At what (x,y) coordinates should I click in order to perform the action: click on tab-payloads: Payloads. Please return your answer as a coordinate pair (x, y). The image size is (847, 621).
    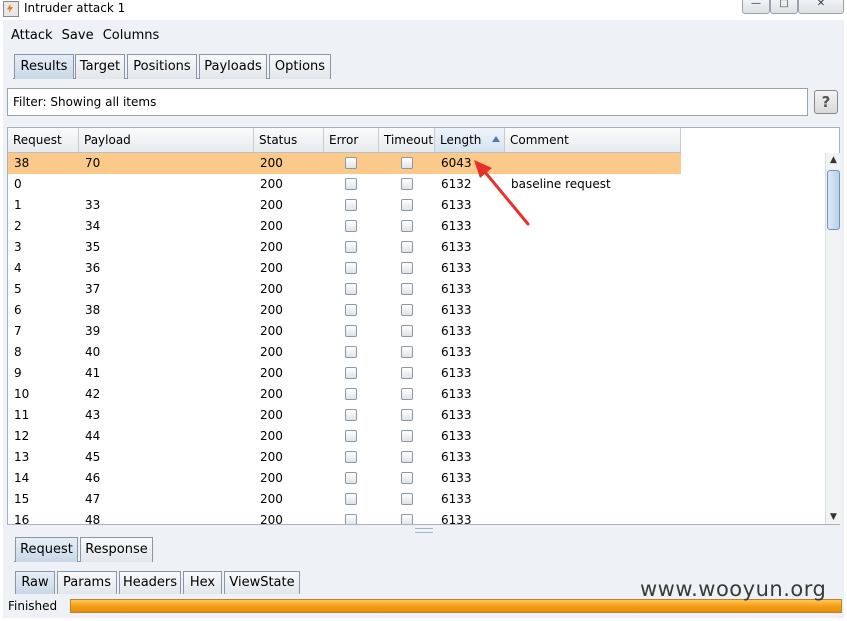
    Looking at the image, I should click on (233, 66).